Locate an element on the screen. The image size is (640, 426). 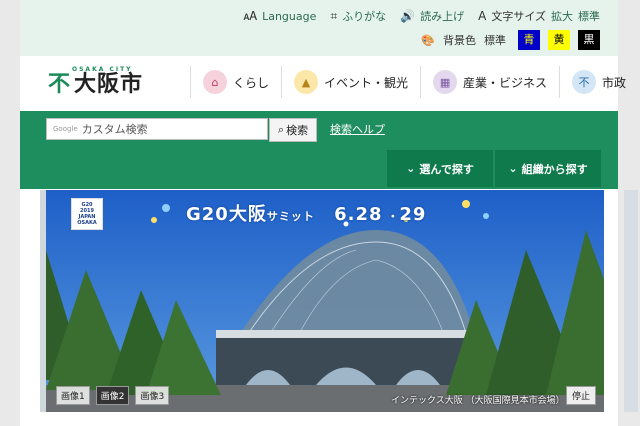
bg-yellow-button: 黄 is located at coordinates (559, 40).